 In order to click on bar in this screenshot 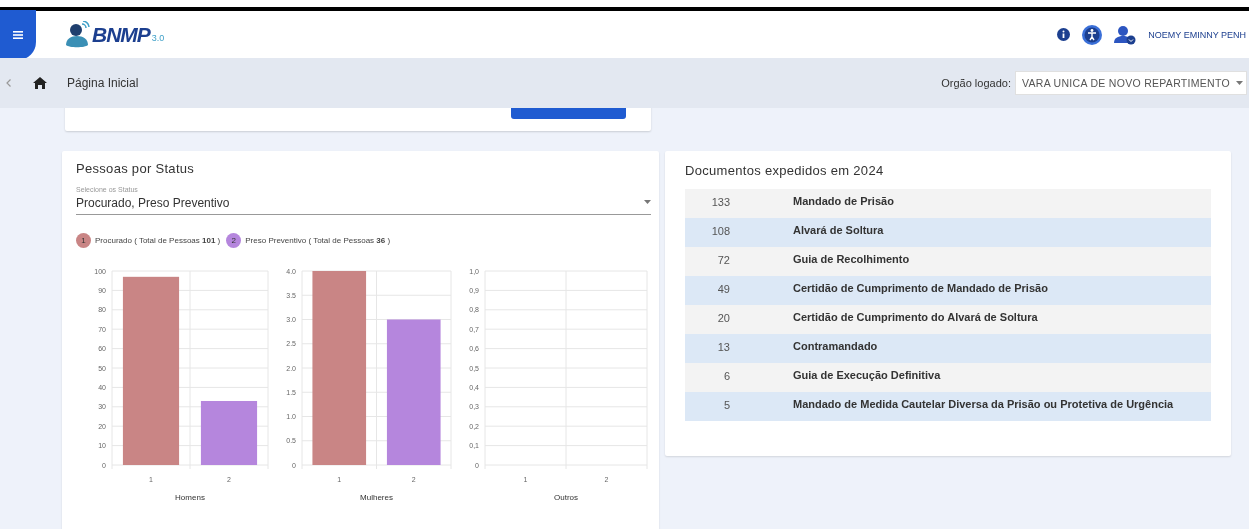, I will do `click(229, 433)`.